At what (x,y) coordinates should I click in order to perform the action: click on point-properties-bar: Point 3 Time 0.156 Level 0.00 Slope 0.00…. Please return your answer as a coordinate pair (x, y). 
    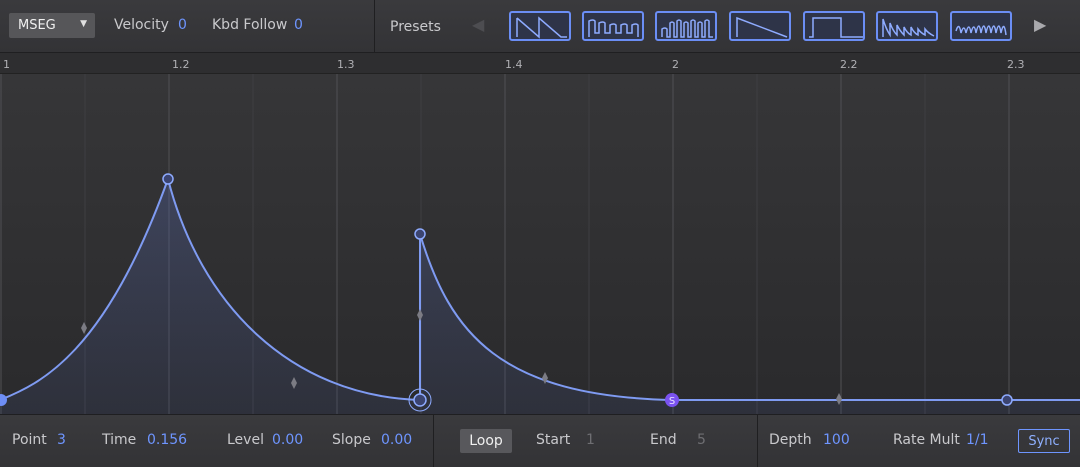
    Looking at the image, I should click on (540, 440).